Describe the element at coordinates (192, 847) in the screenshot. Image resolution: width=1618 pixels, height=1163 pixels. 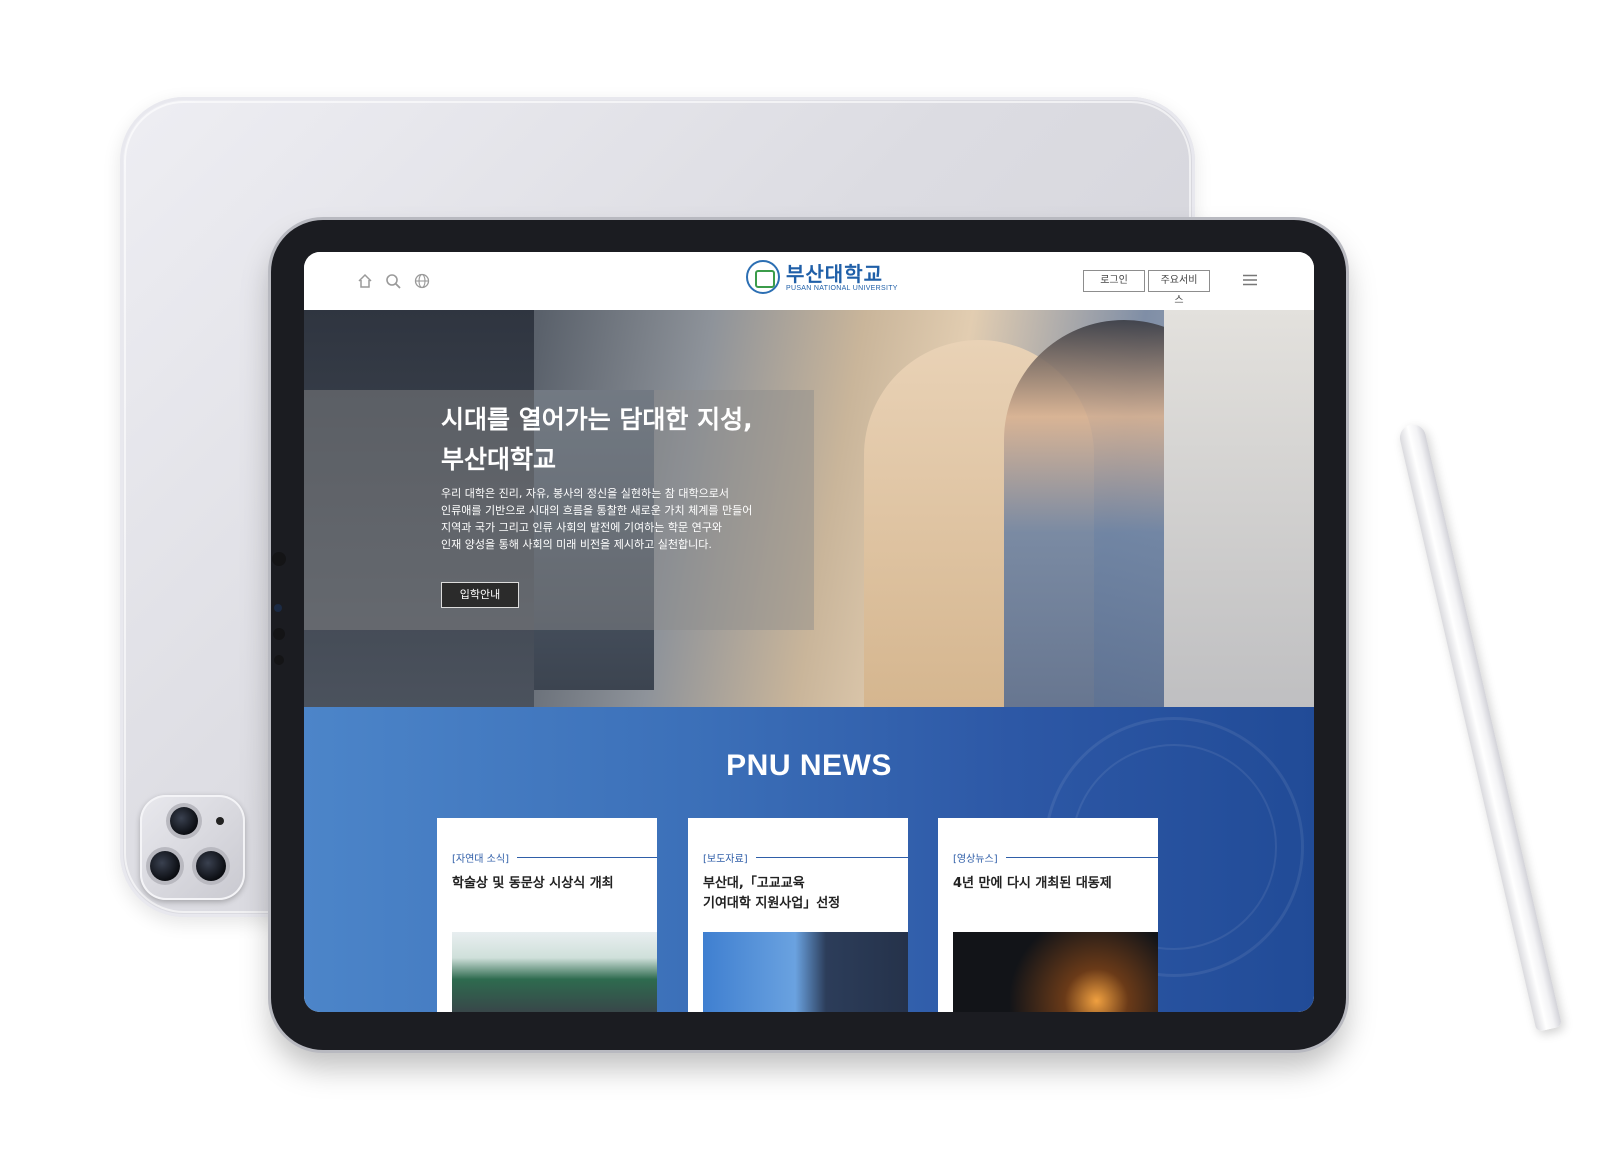
I see `camera-module` at that location.